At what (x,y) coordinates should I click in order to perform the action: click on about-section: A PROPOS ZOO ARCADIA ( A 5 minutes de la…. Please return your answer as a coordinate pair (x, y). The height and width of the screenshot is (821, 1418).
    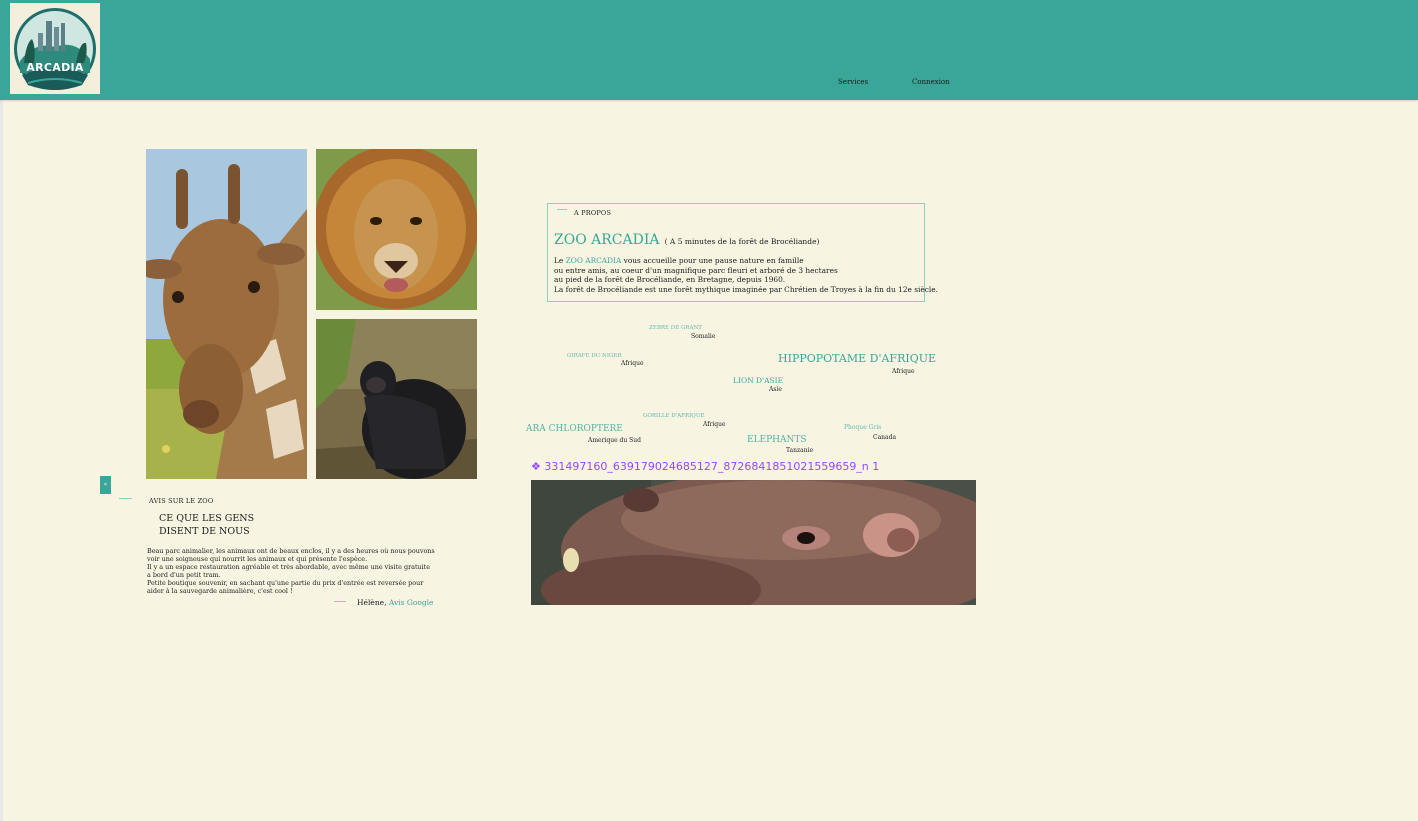
    Looking at the image, I should click on (742, 252).